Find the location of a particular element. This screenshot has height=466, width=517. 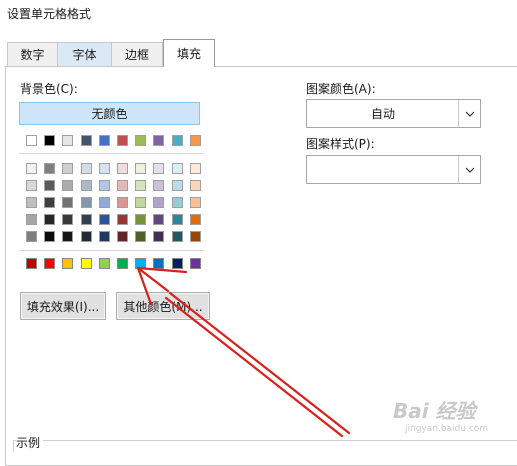

tab-fill: 填充 is located at coordinates (189, 53).